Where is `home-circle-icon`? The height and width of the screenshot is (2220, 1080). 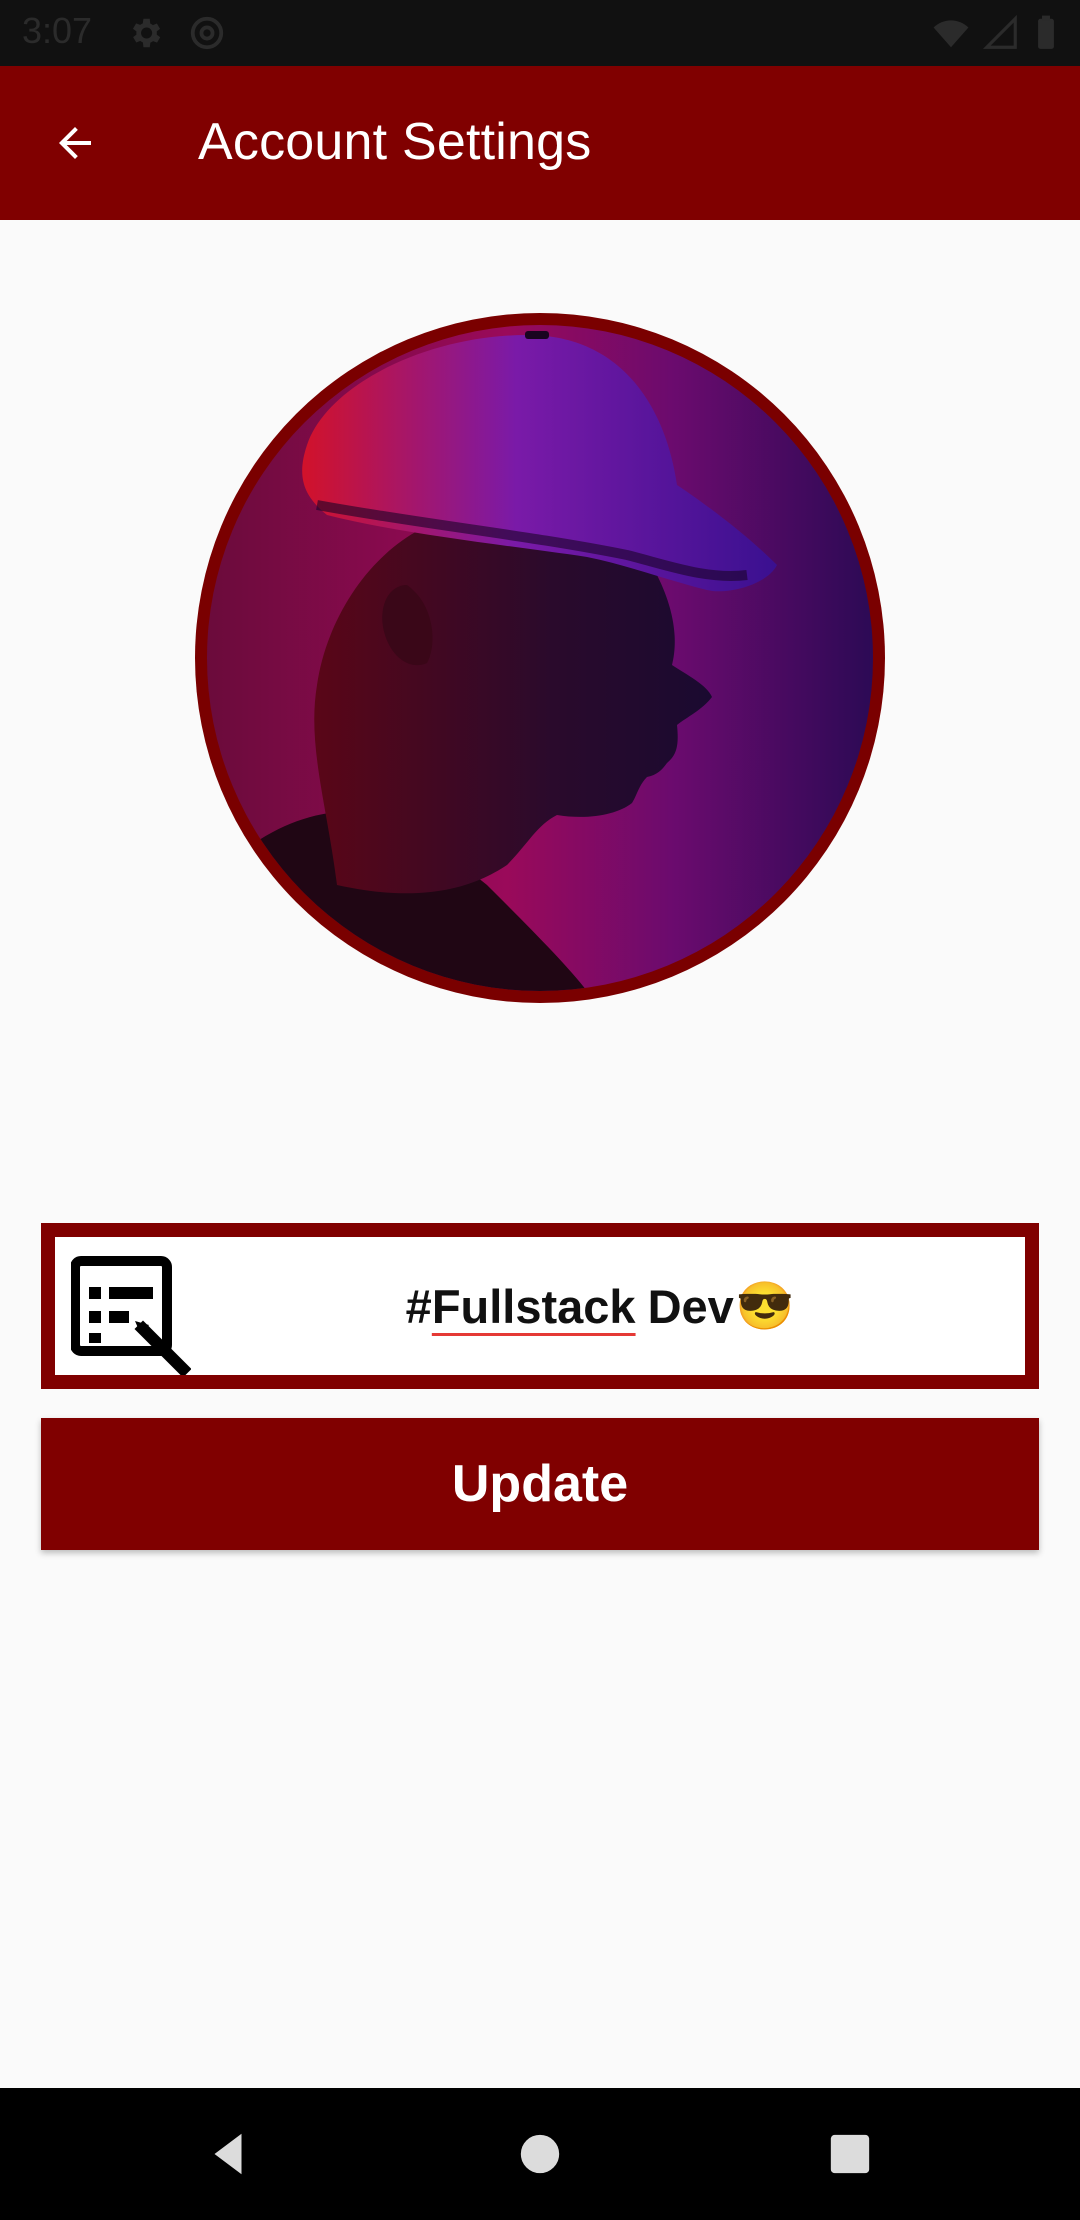 home-circle-icon is located at coordinates (540, 2154).